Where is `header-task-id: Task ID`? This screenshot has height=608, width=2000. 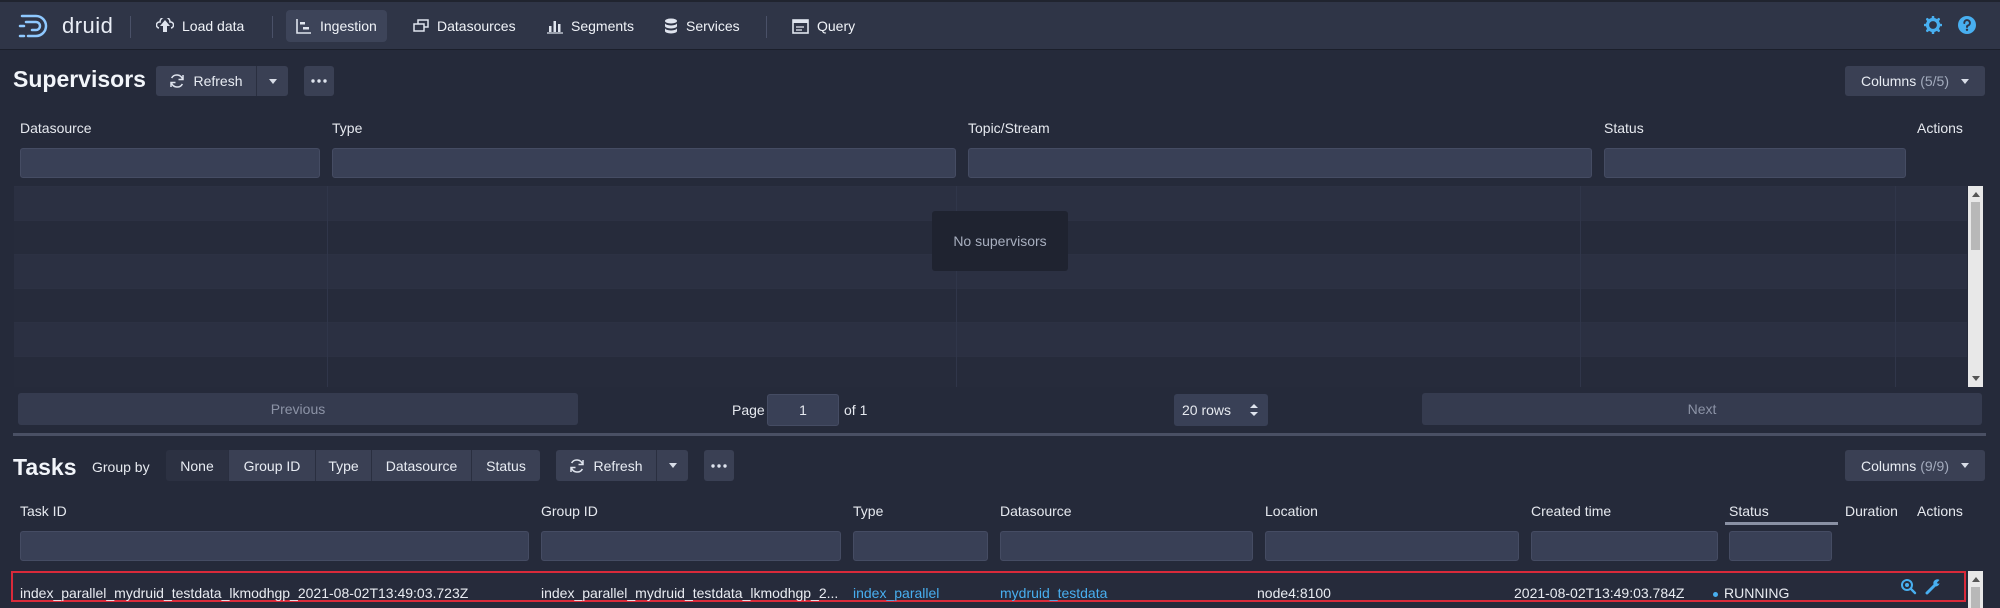 header-task-id: Task ID is located at coordinates (43, 511).